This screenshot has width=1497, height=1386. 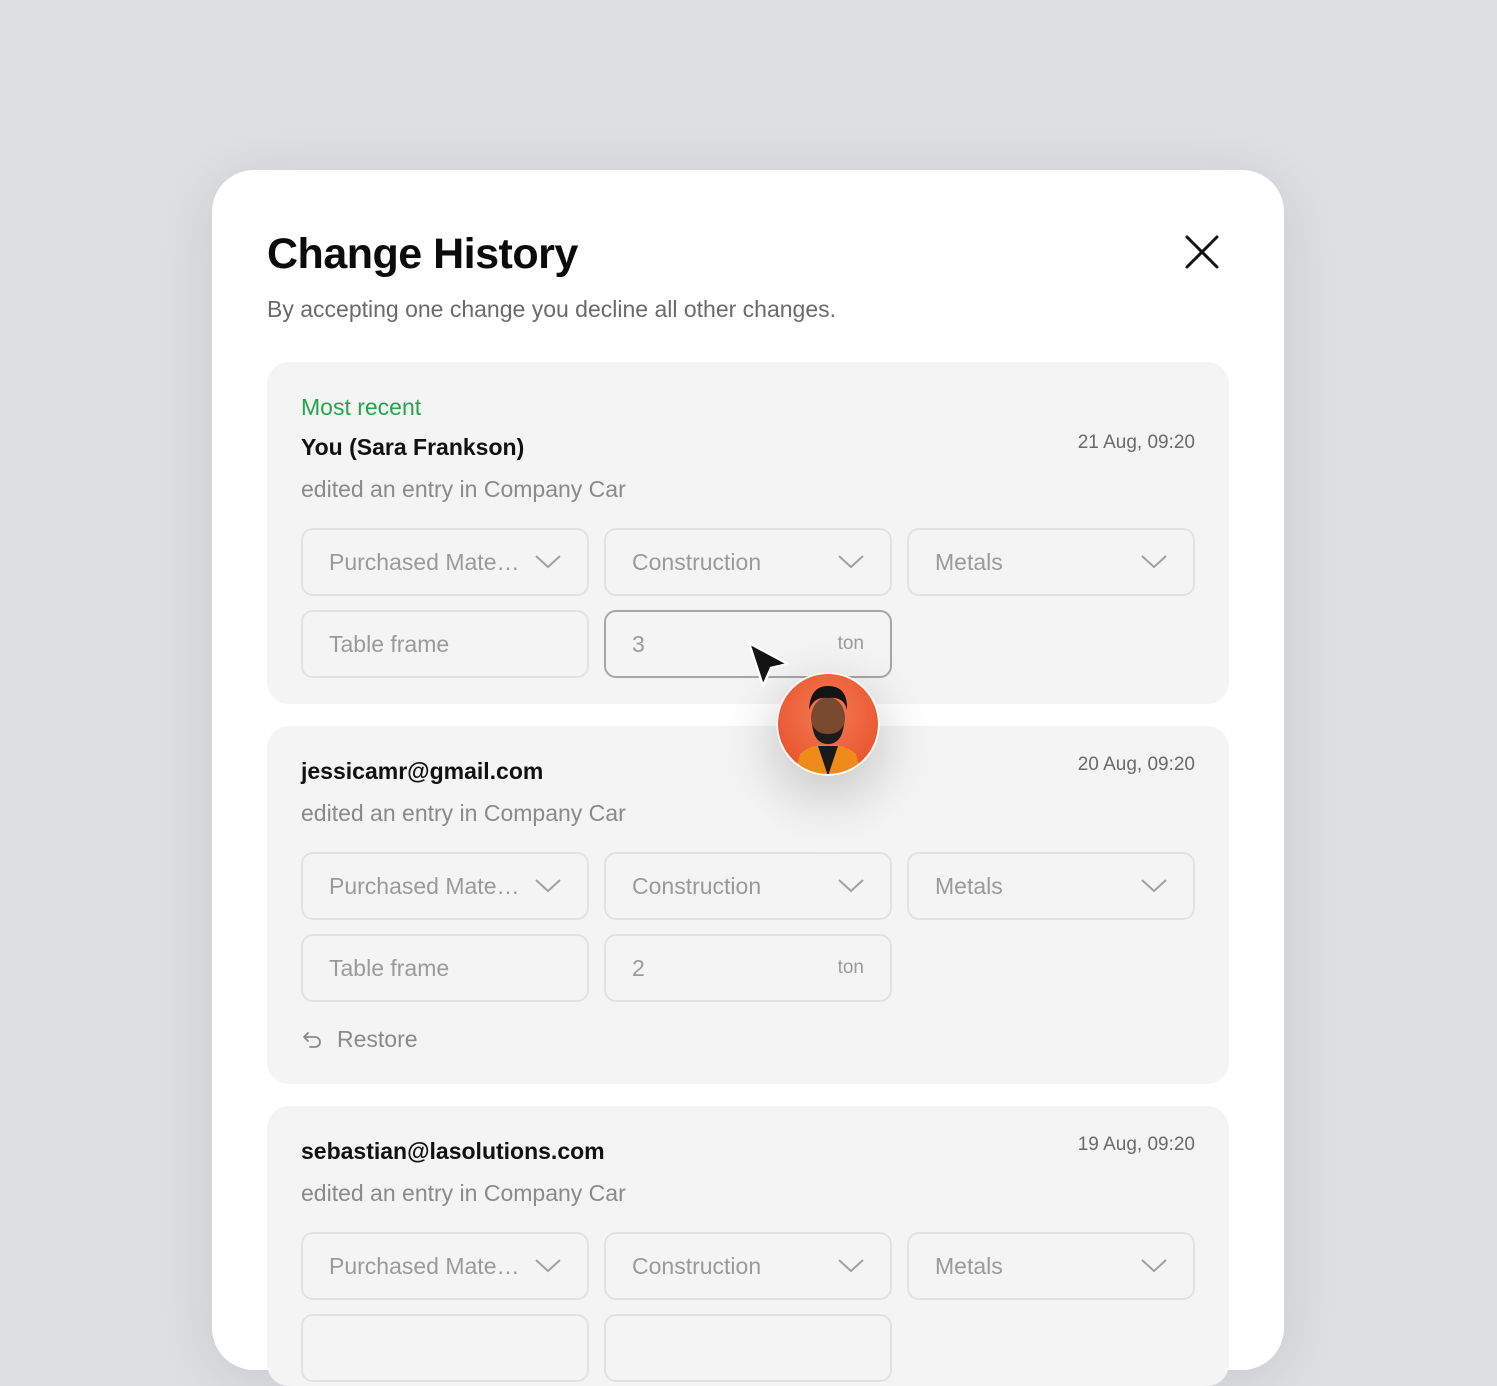 I want to click on item-field, so click(x=445, y=1348).